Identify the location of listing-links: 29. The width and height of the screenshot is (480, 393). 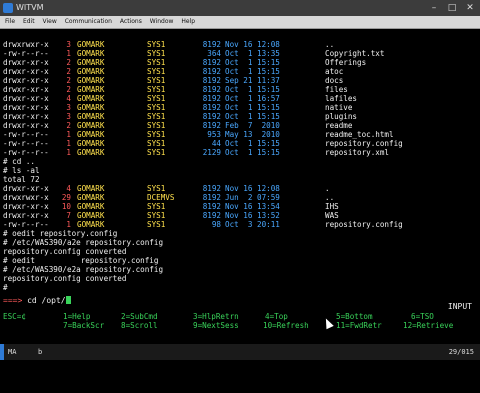
(66, 197).